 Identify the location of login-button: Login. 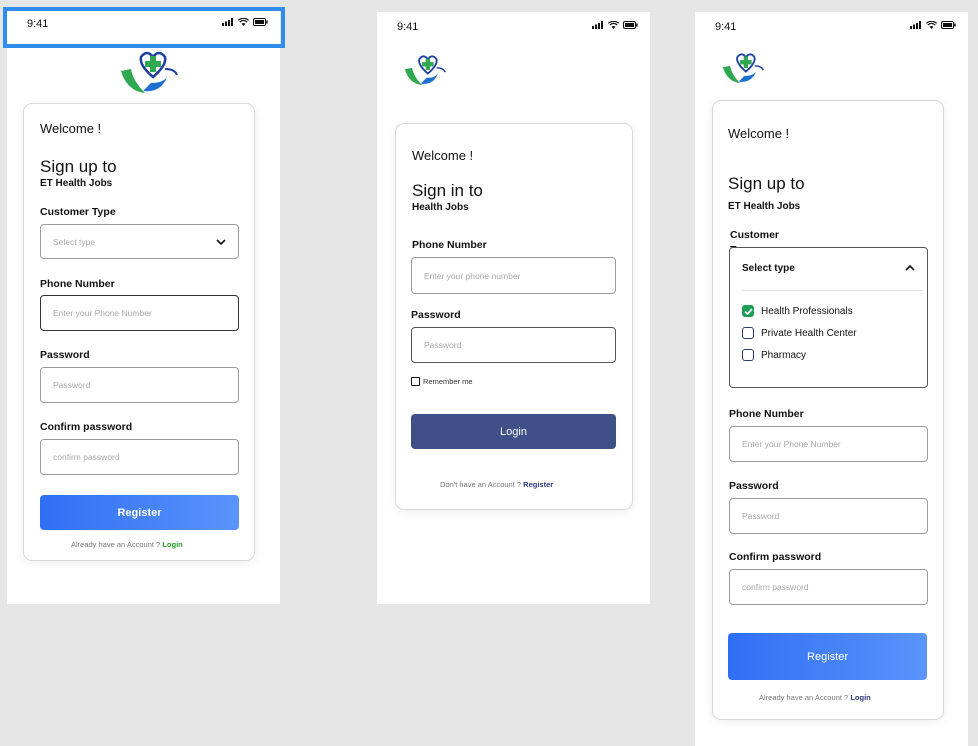
(513, 431).